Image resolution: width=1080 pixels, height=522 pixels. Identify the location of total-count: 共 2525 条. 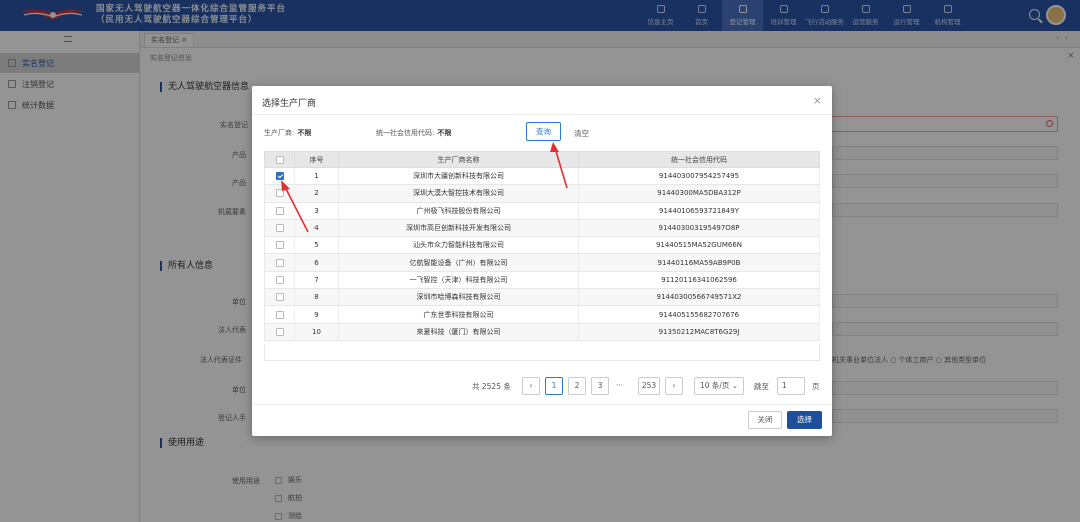
(491, 386).